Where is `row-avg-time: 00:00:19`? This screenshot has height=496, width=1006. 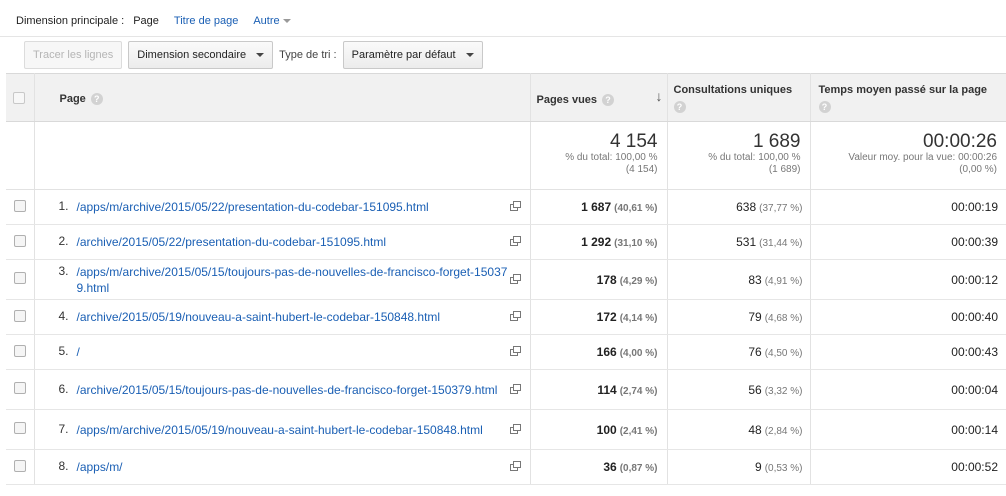 row-avg-time: 00:00:19 is located at coordinates (908, 207).